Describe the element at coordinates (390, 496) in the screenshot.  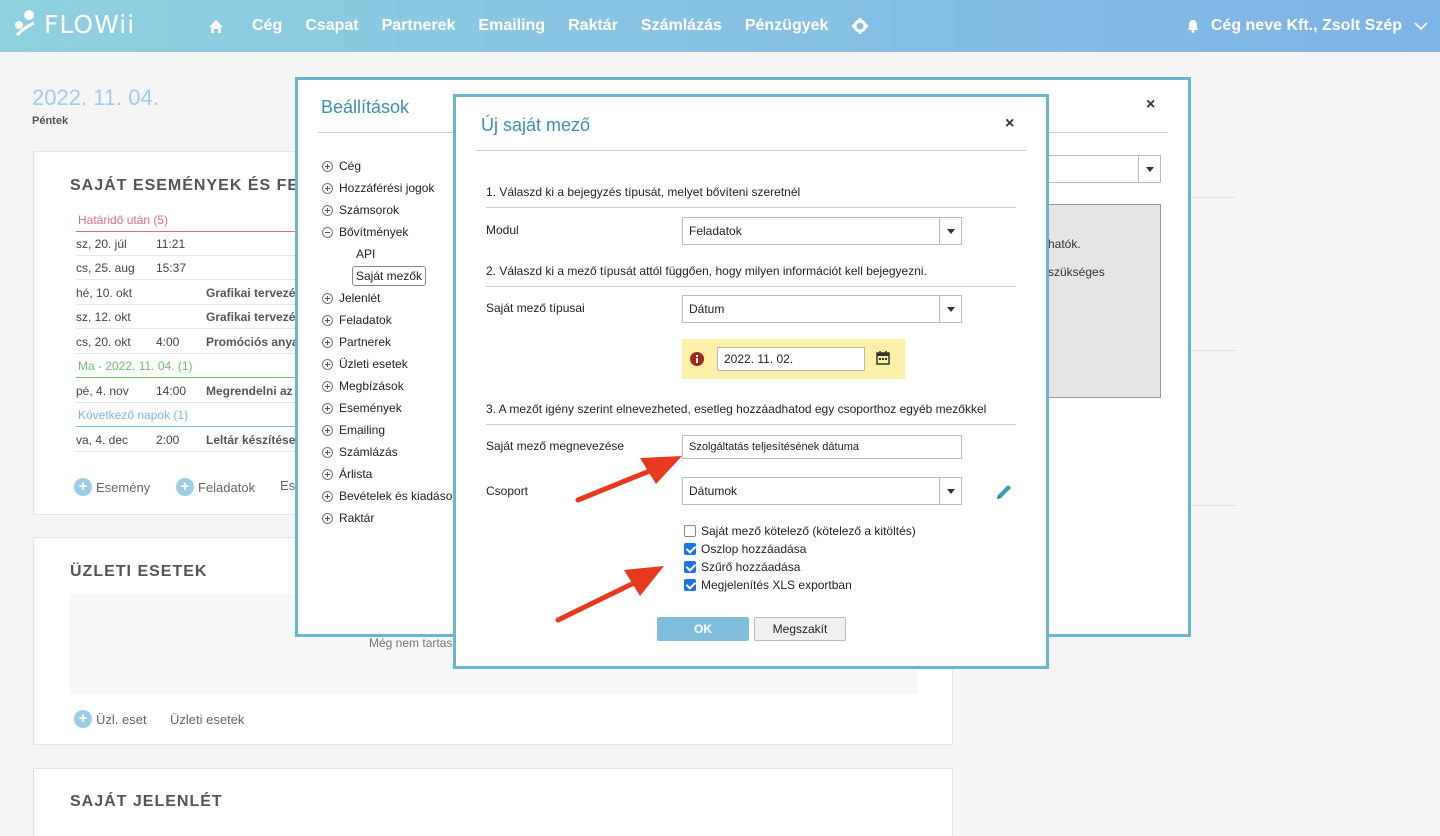
I see `tree-item-bevetelek: Bevételek és kiadások` at that location.